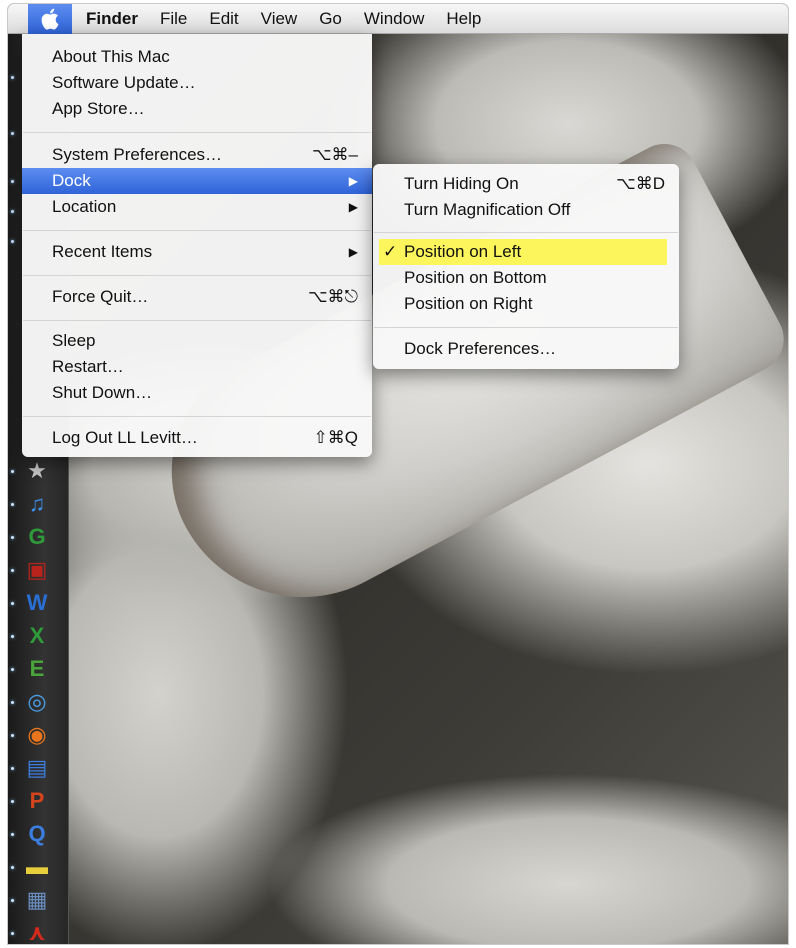  I want to click on menu-item-log-out: Log Out LL Levitt… ⇧⌘Q, so click(197, 438).